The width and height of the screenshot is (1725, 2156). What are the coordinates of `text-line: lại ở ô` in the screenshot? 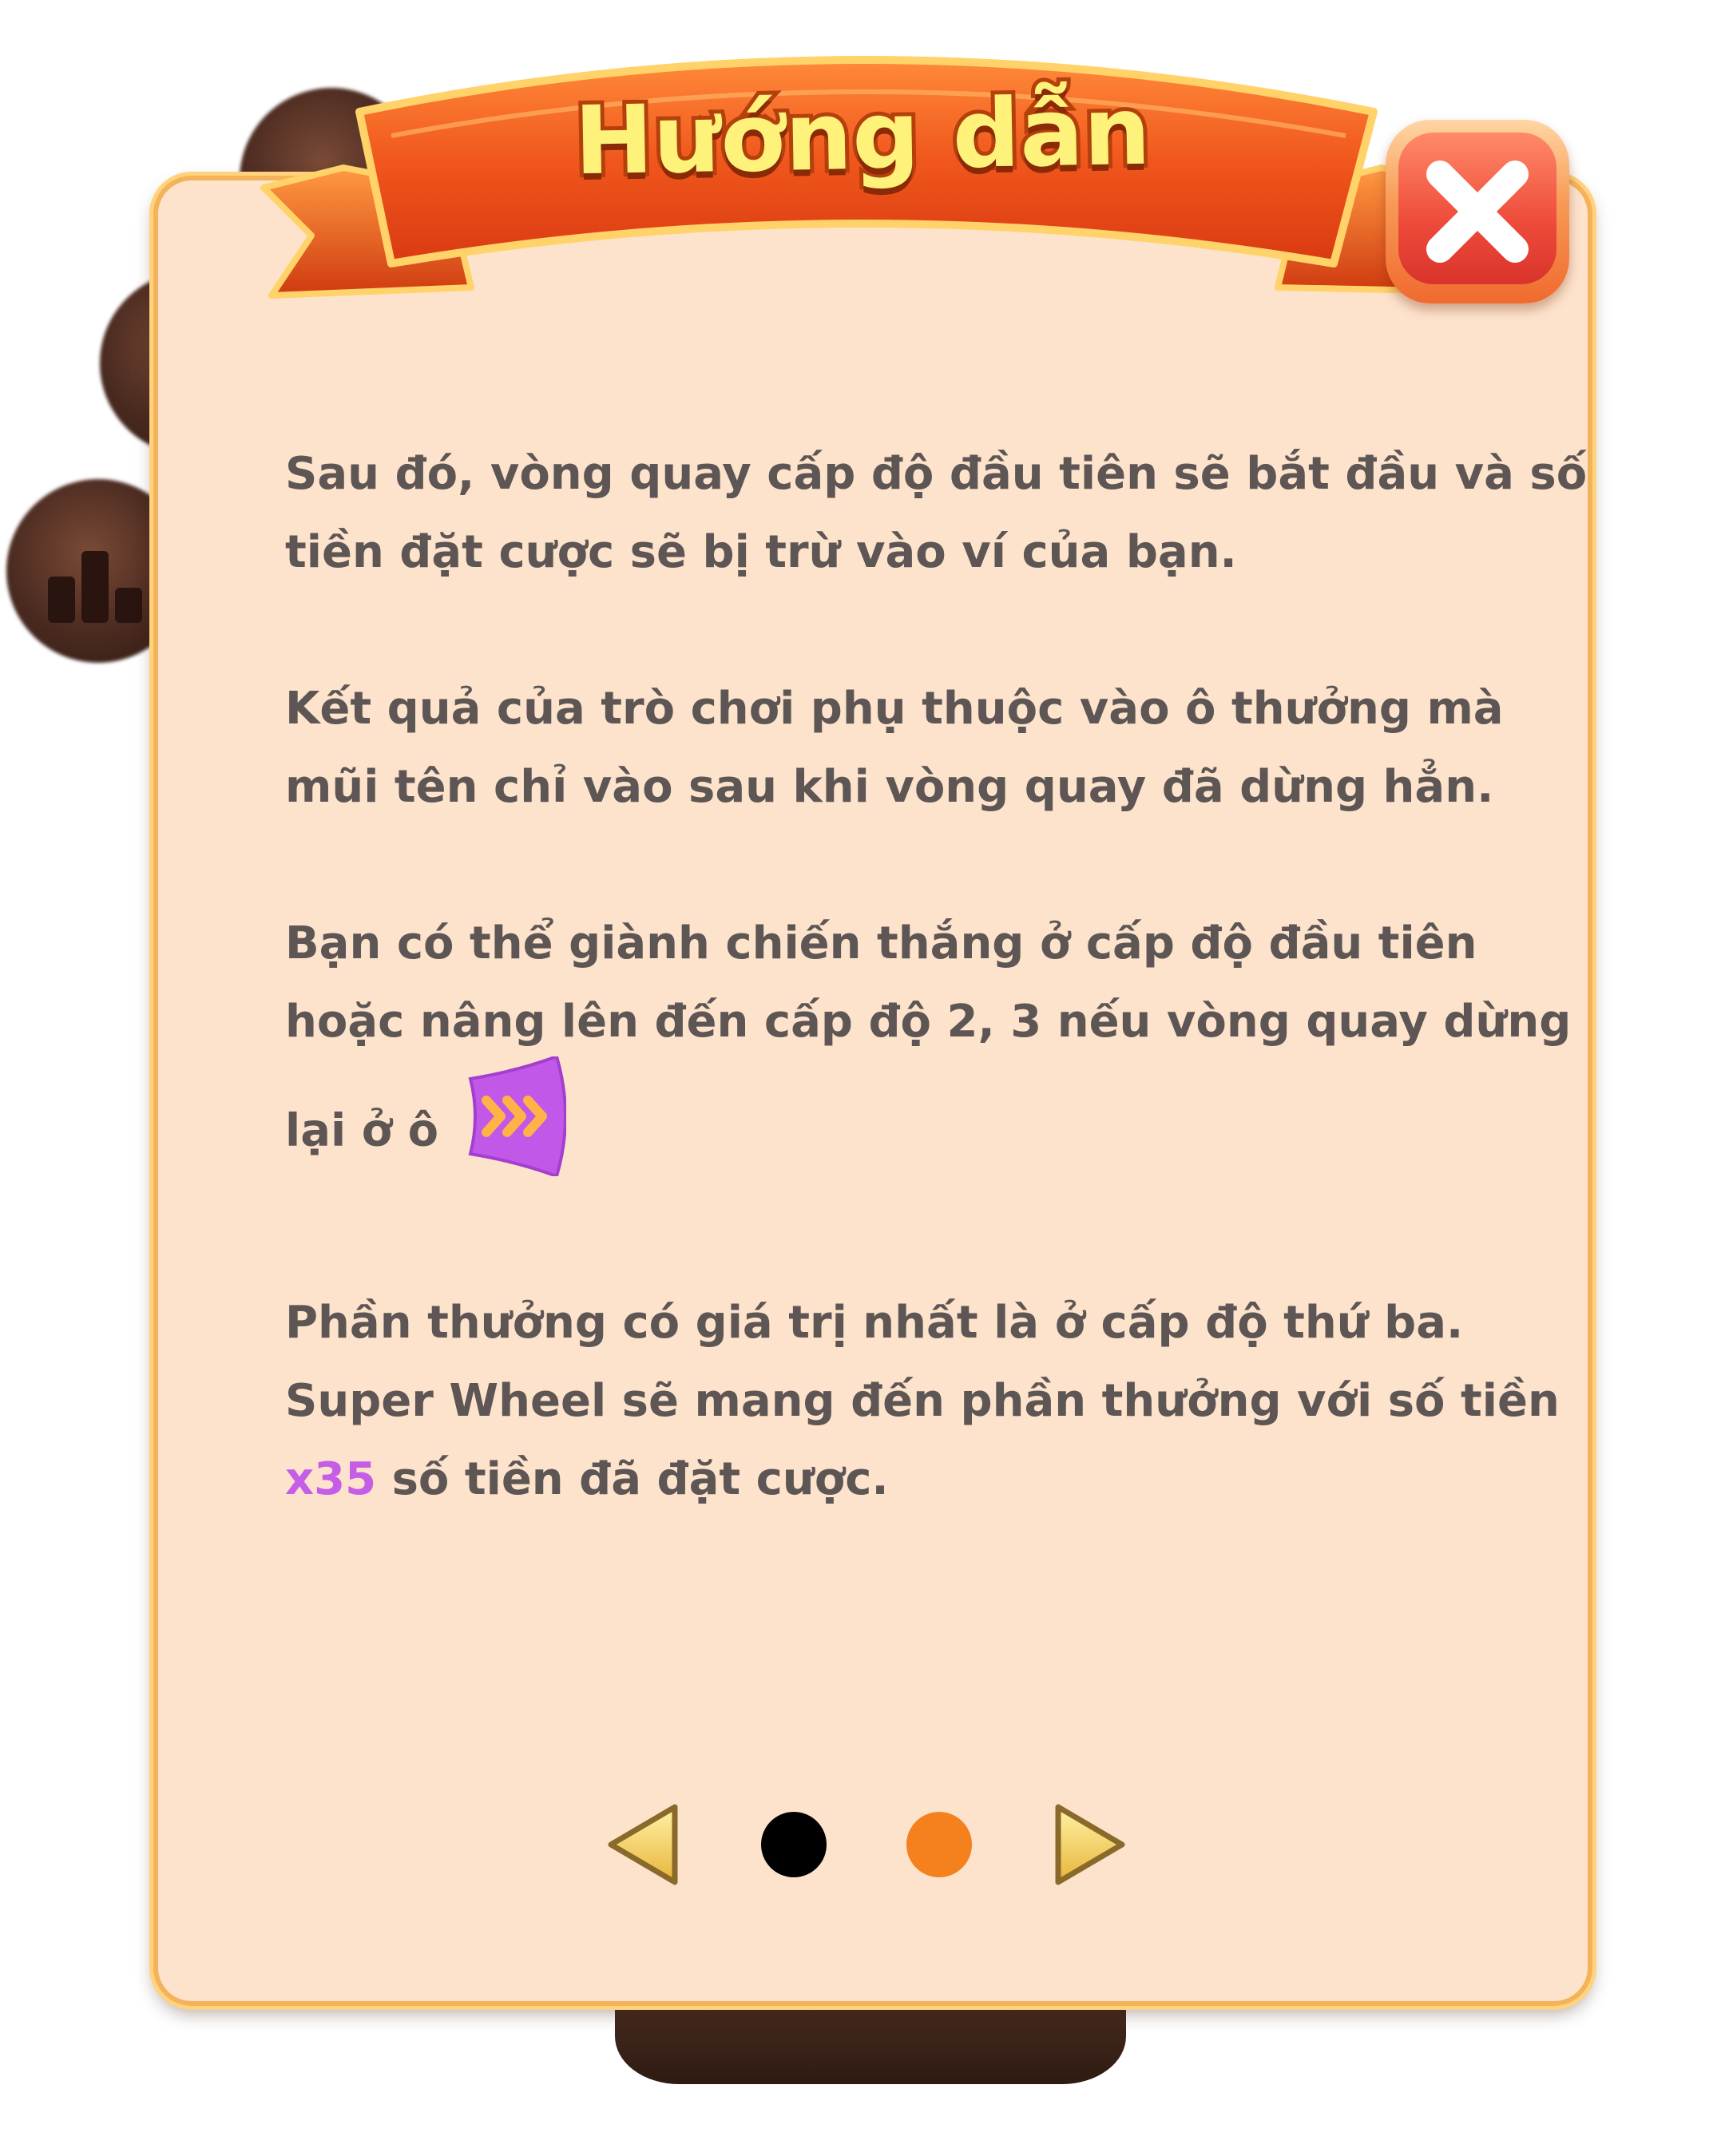 It's located at (892, 1130).